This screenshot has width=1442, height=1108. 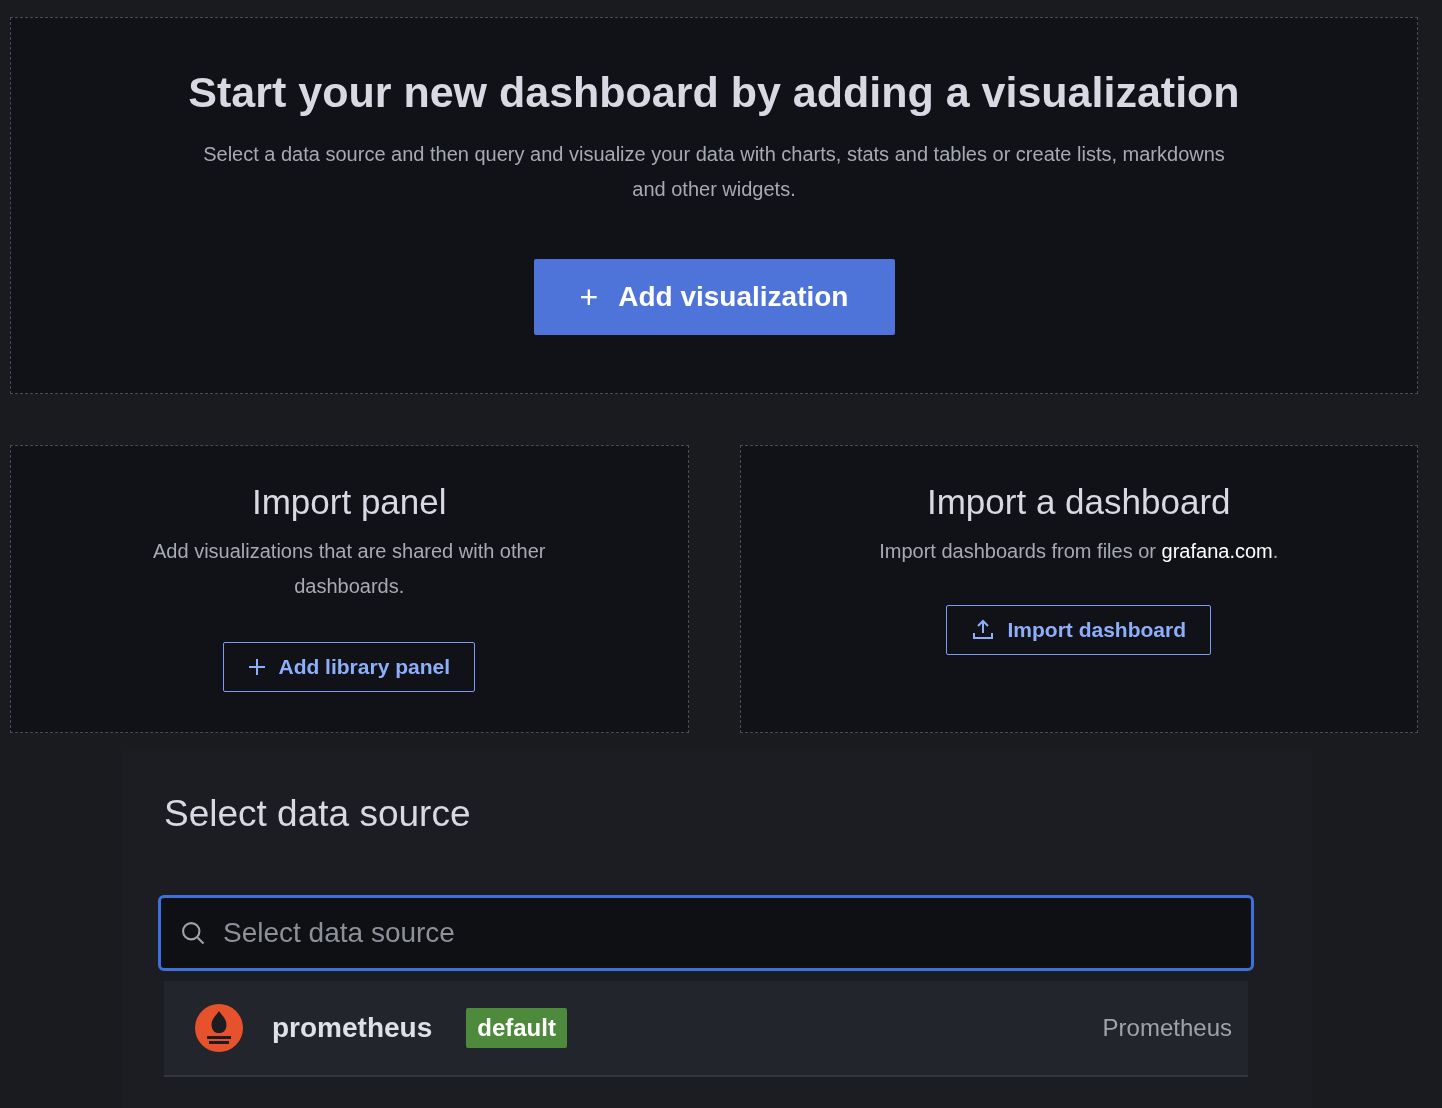 I want to click on hero-description: Select a data source and then query and visualize your data with charts, stats and tables or create lists, markdowns and other widgets., so click(x=714, y=172).